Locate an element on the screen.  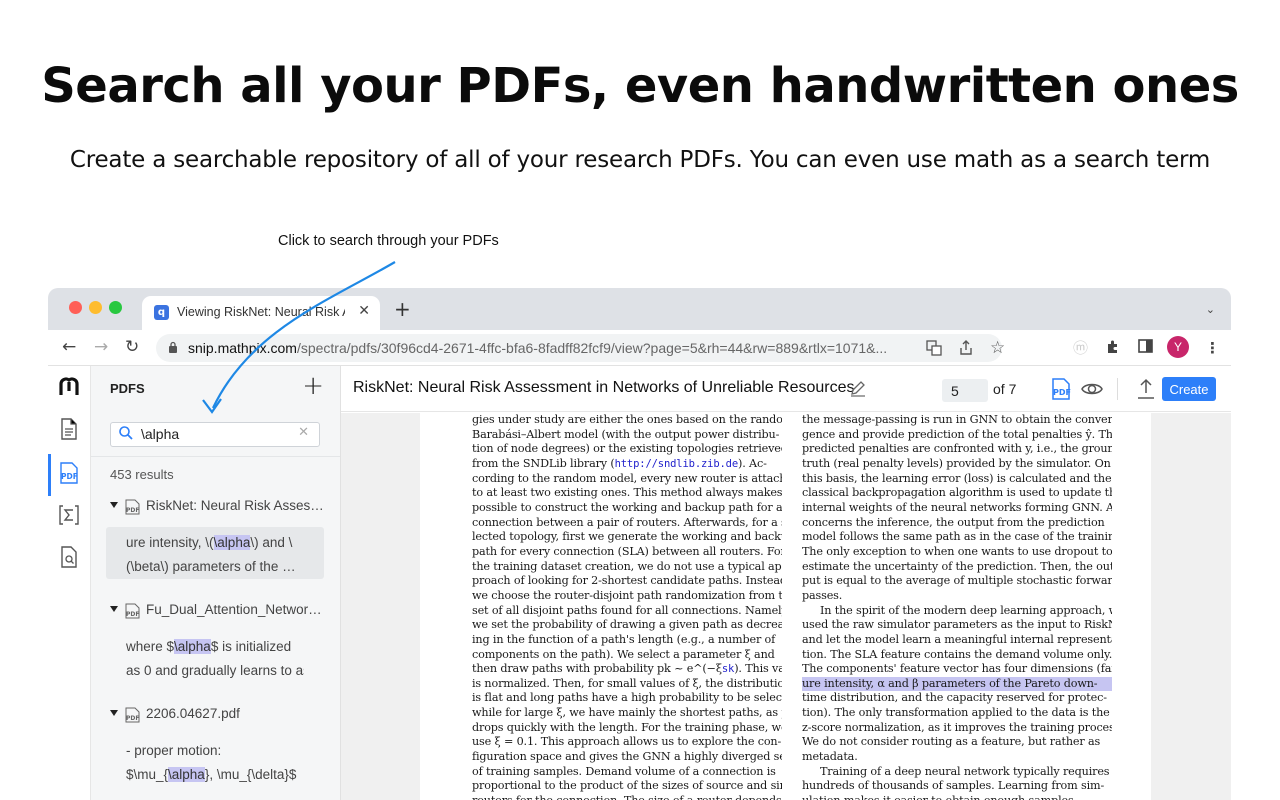
profile-avatar: Y is located at coordinates (1178, 347).